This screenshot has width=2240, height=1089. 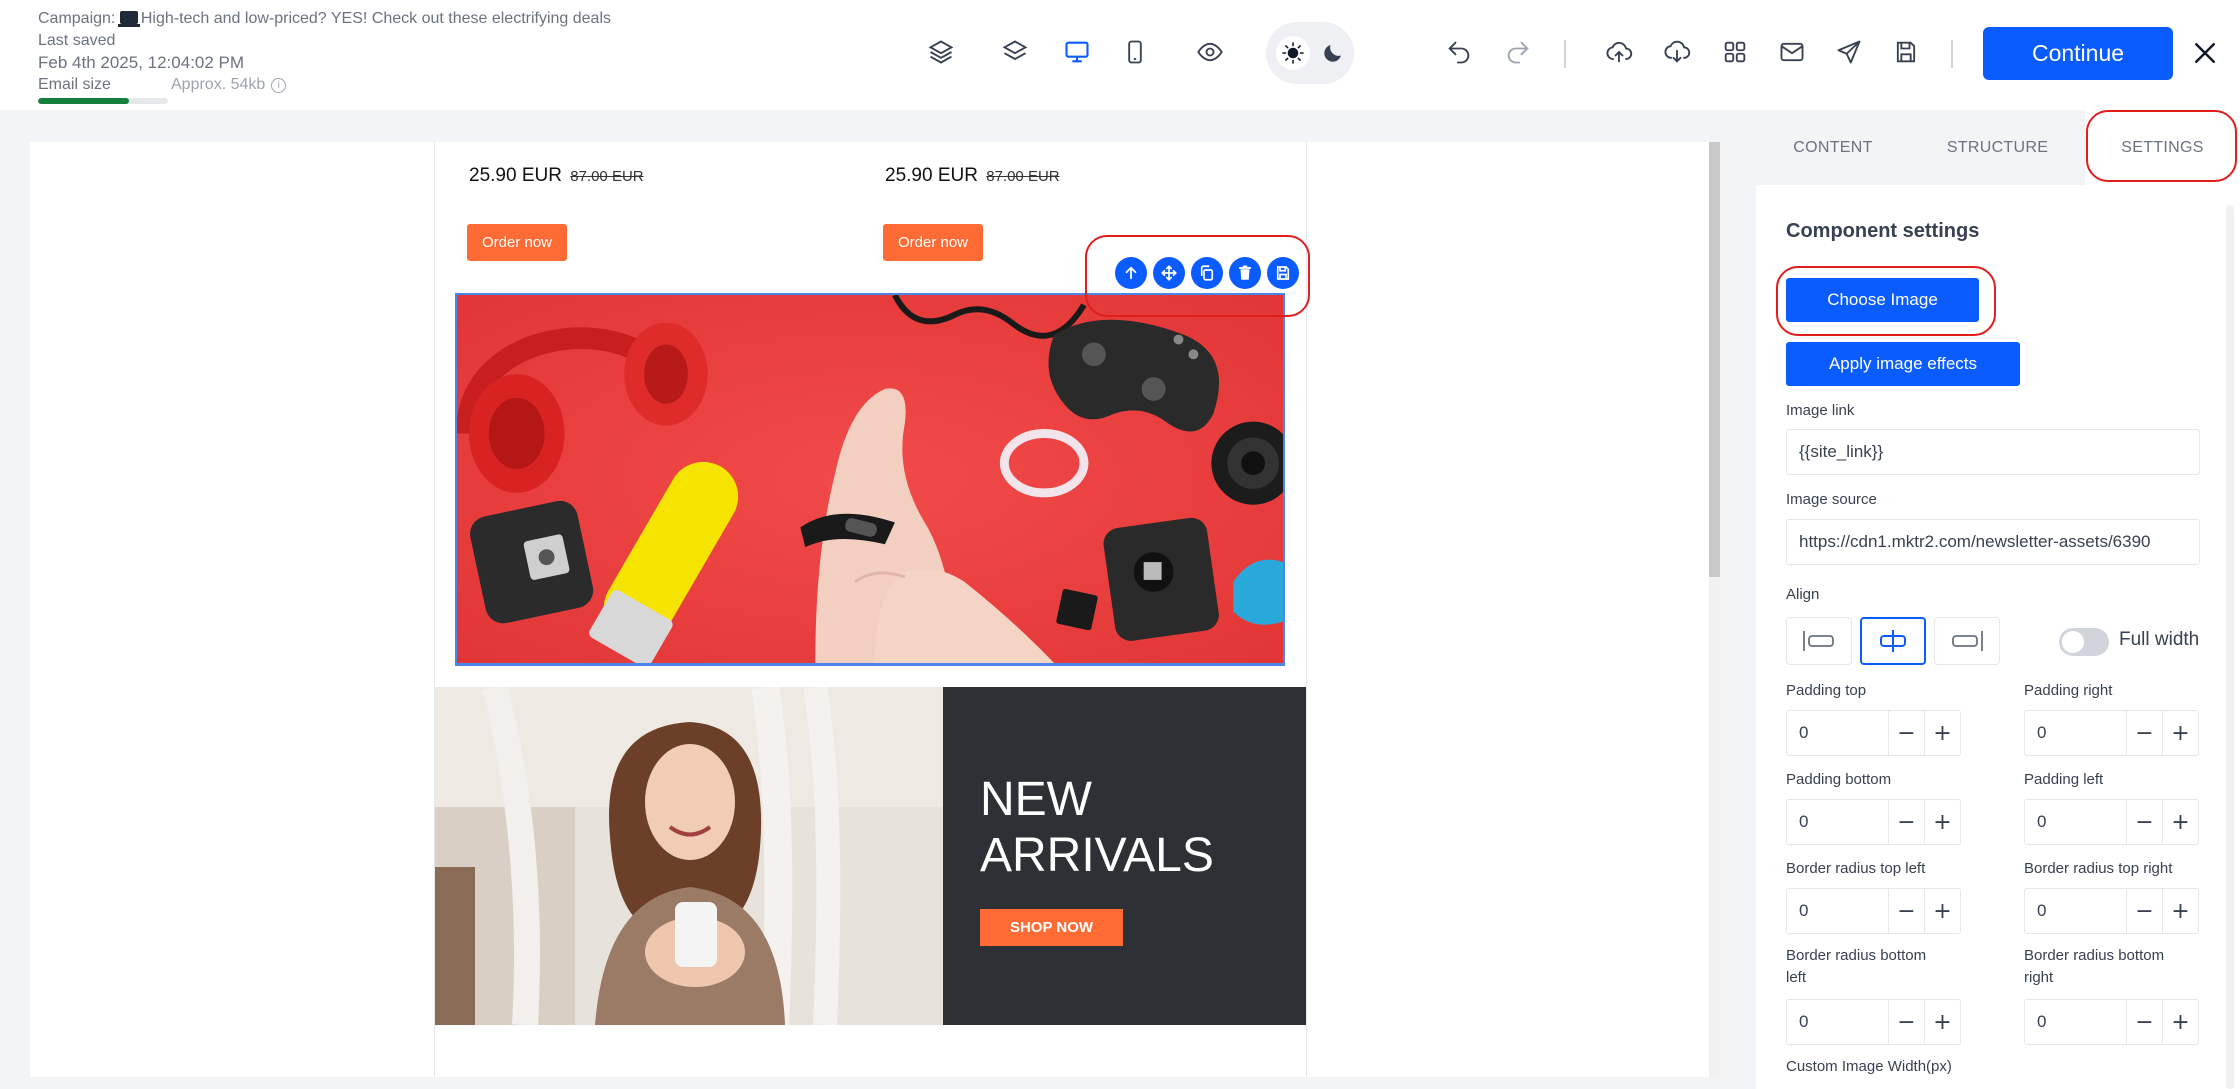 I want to click on br-bottom-left-stepper: 0 − +, so click(x=1873, y=1022).